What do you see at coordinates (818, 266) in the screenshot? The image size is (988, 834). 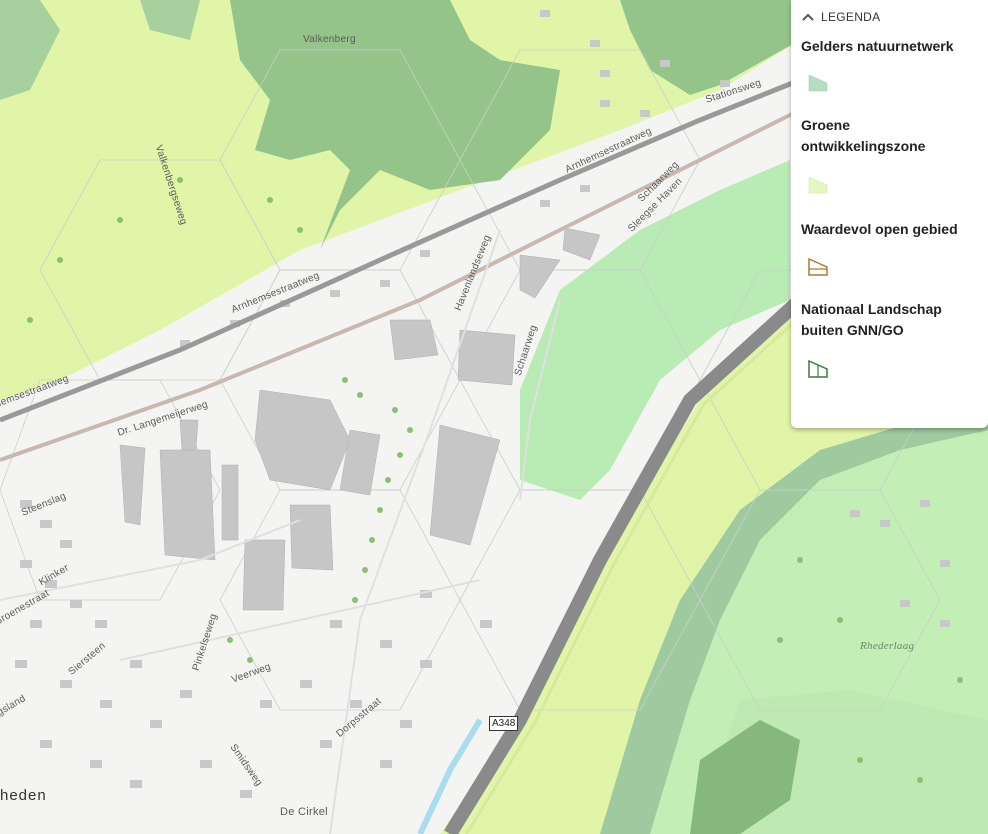 I see `open-area-hatch-icon` at bounding box center [818, 266].